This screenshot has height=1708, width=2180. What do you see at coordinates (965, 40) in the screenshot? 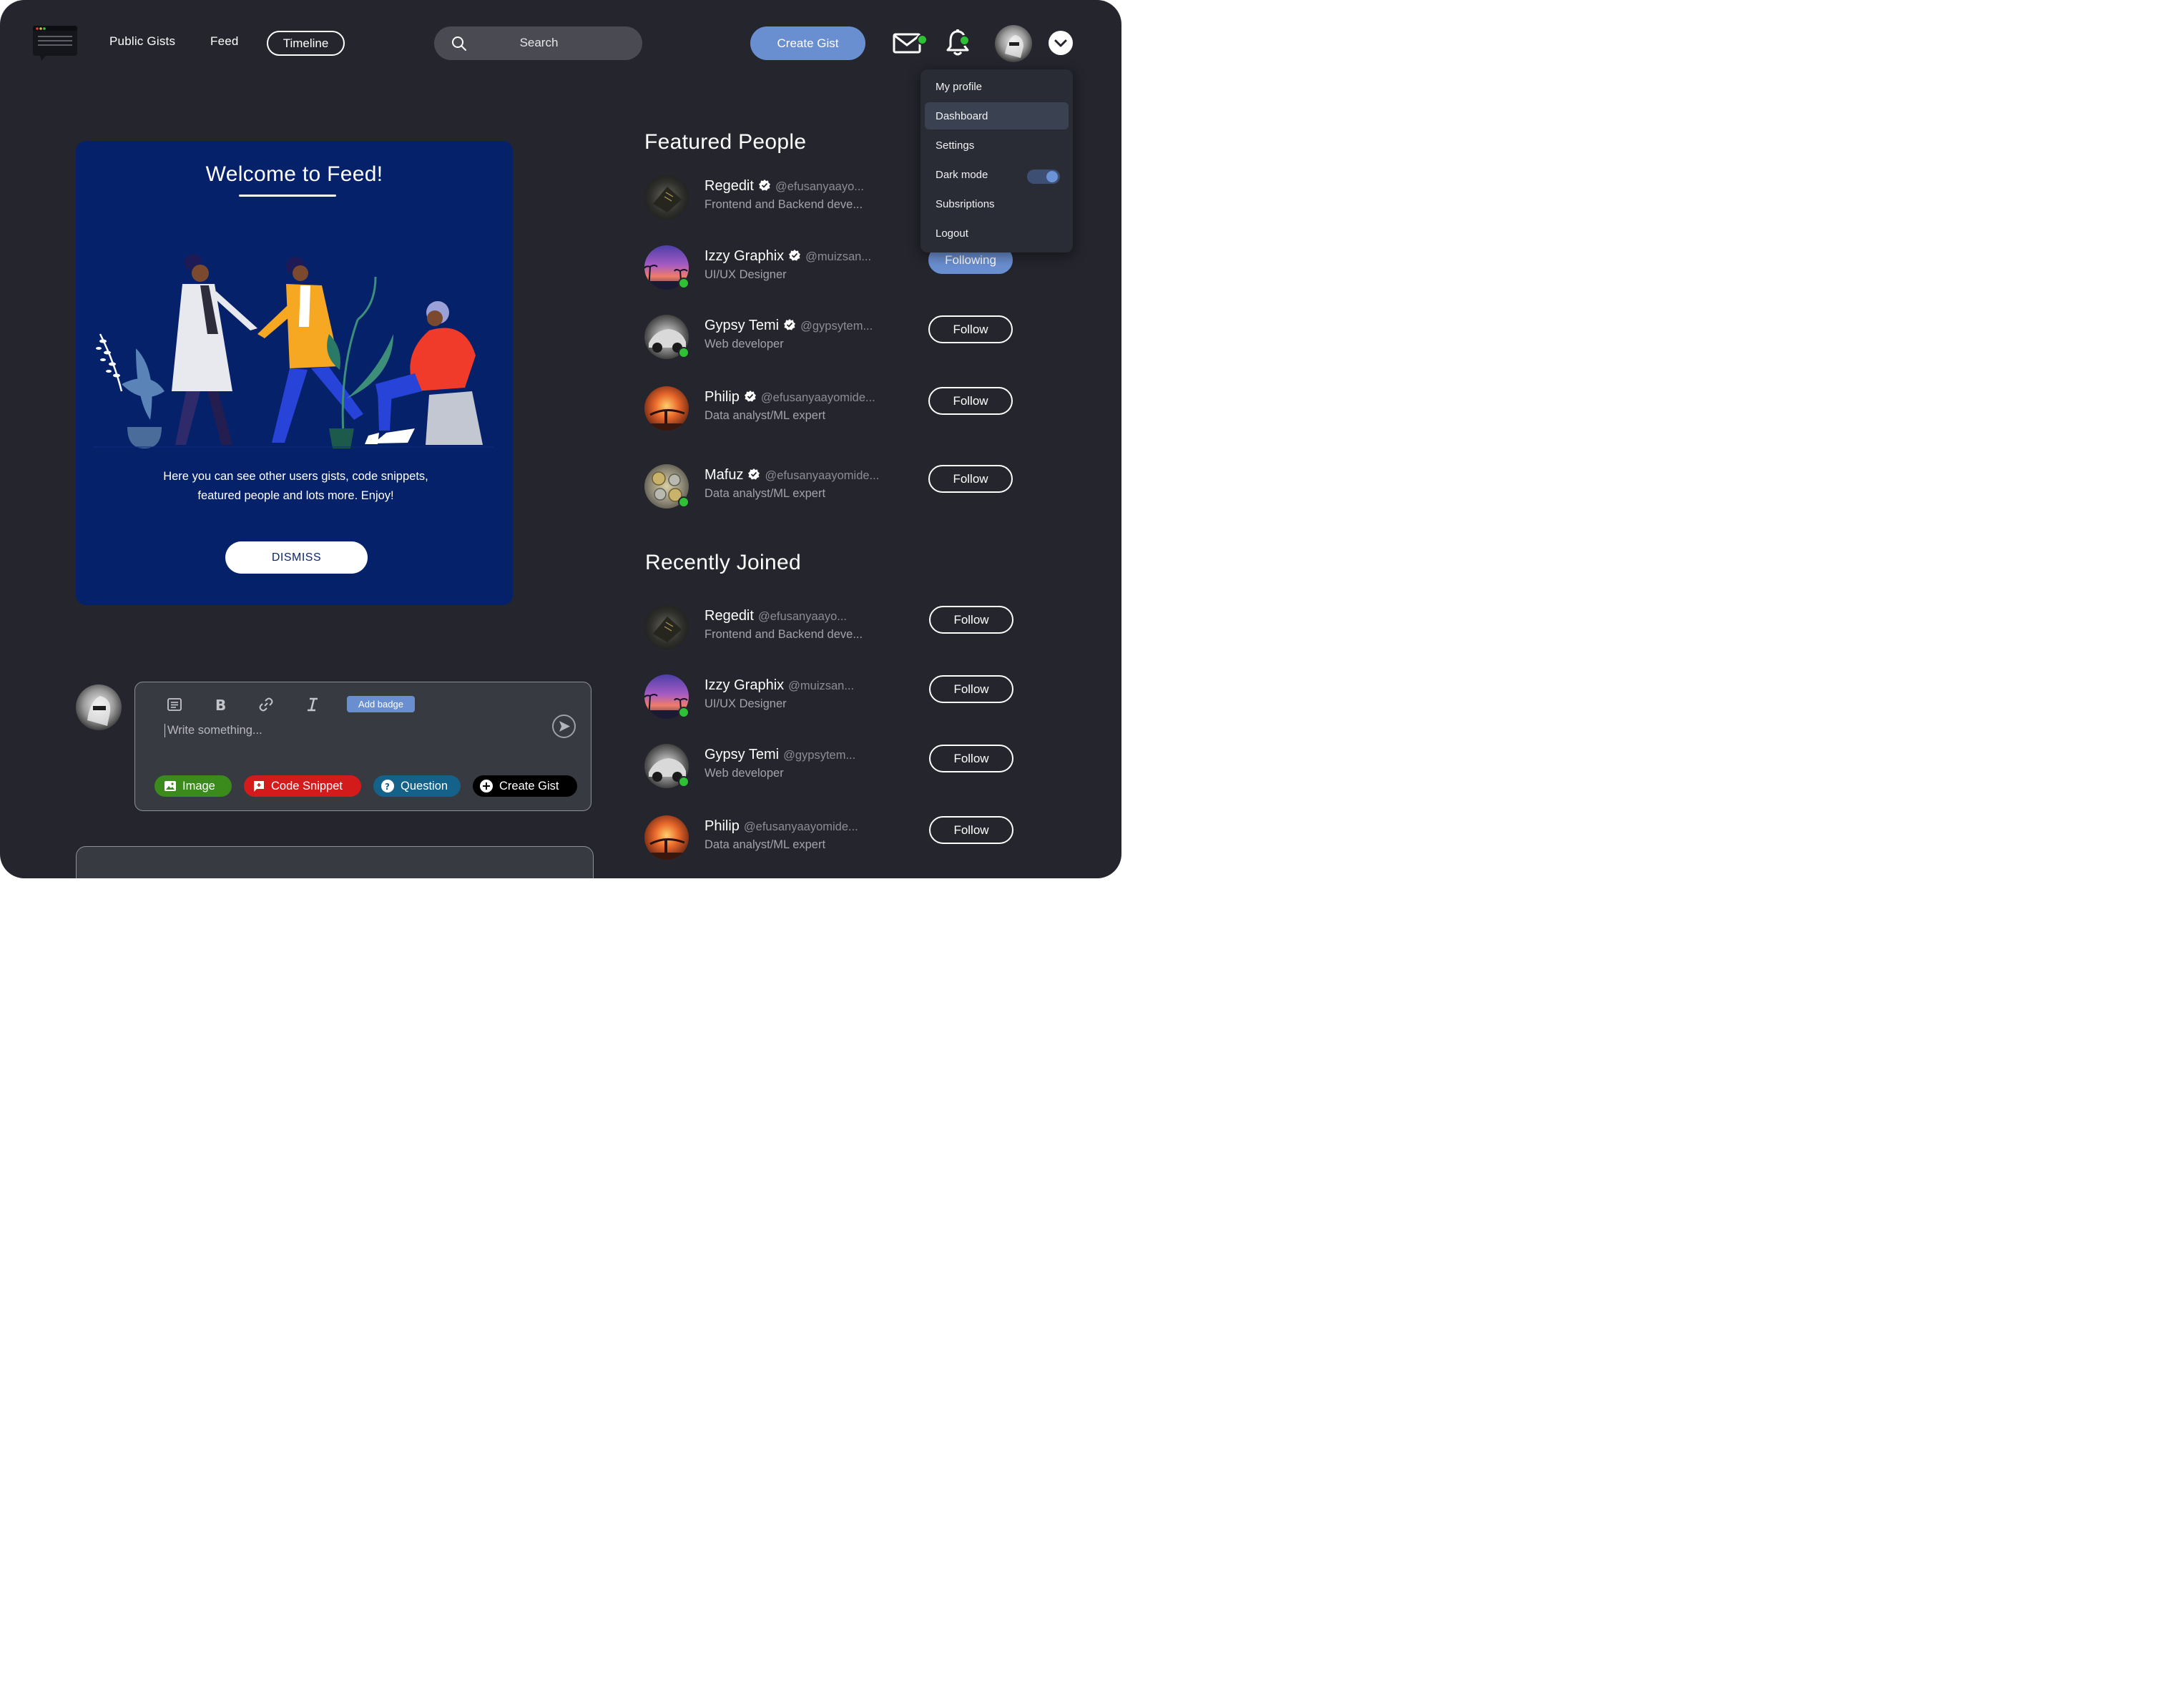
I see `notification-dot` at bounding box center [965, 40].